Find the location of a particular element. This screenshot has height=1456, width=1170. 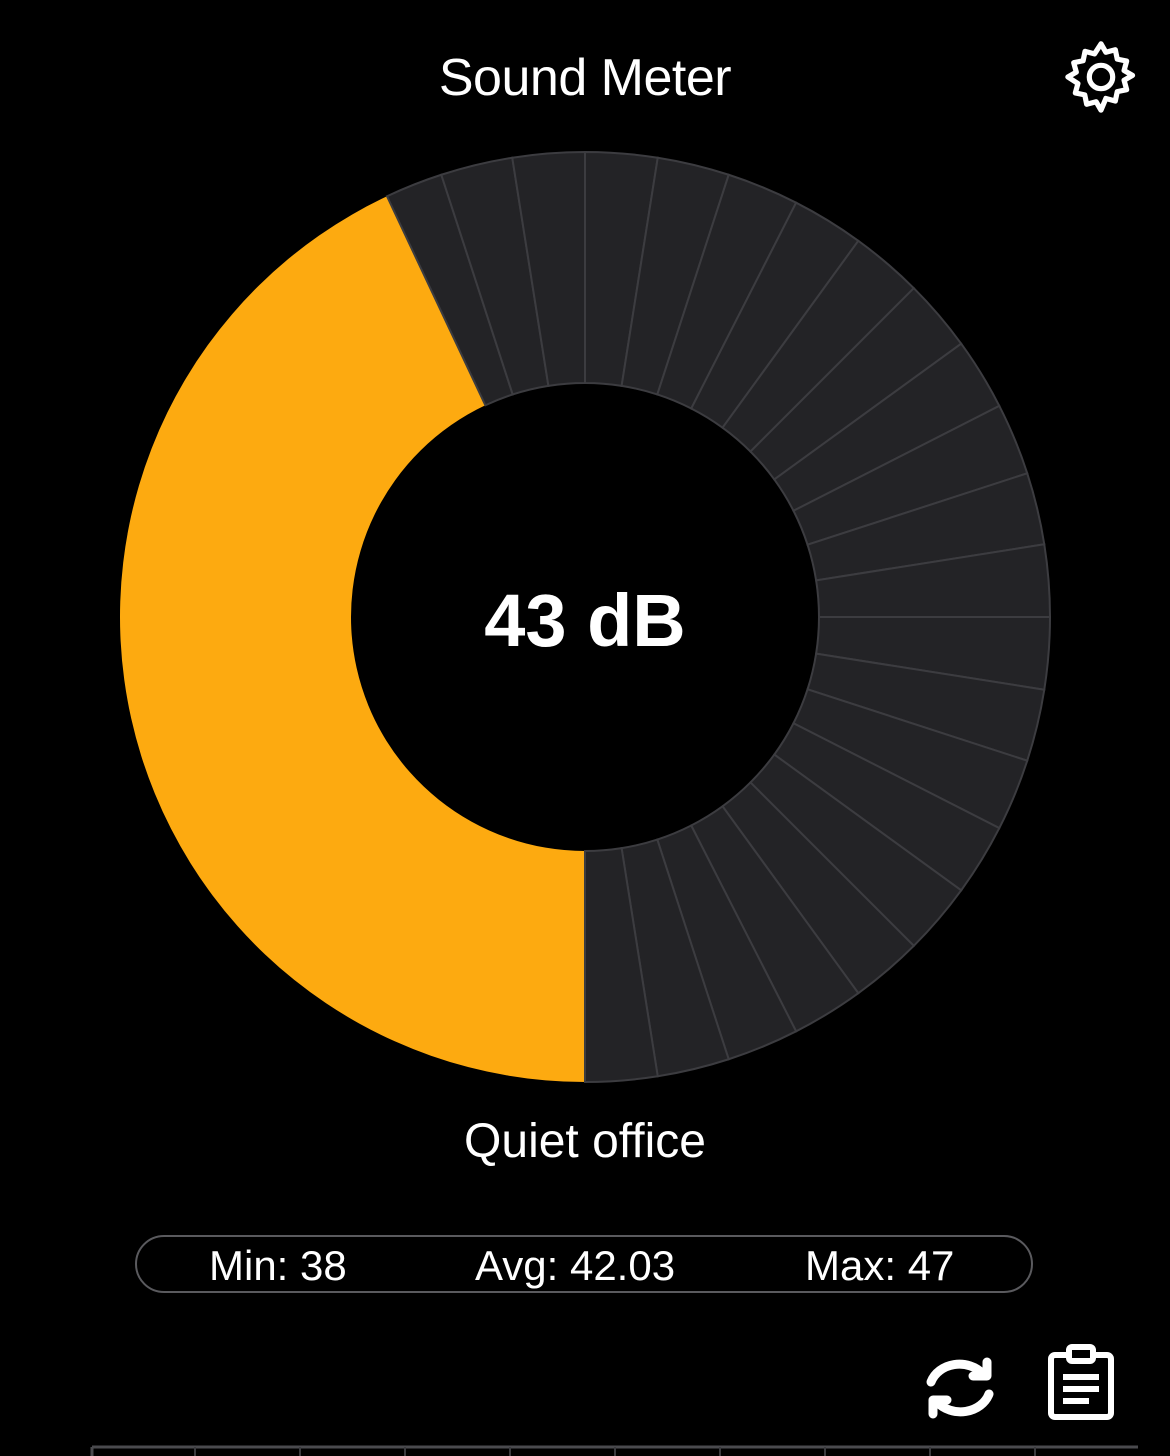

reset-button is located at coordinates (960, 1388).